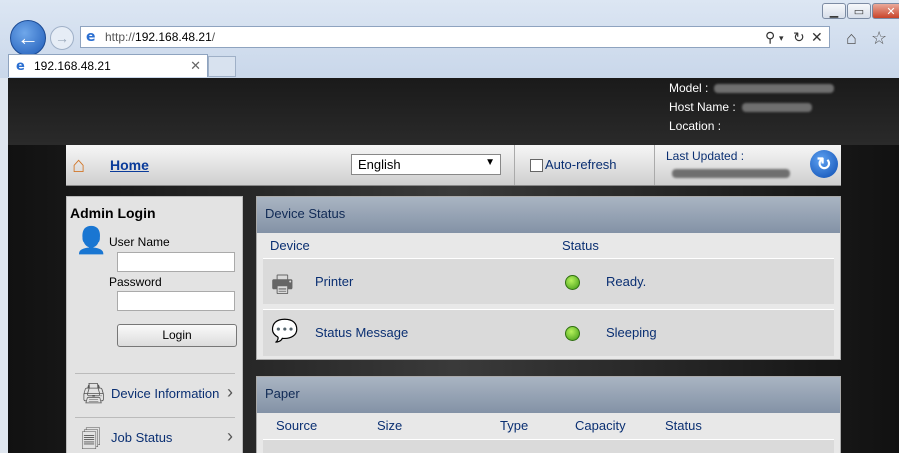 This screenshot has width=899, height=453. I want to click on home-icon: ⌂, so click(78, 165).